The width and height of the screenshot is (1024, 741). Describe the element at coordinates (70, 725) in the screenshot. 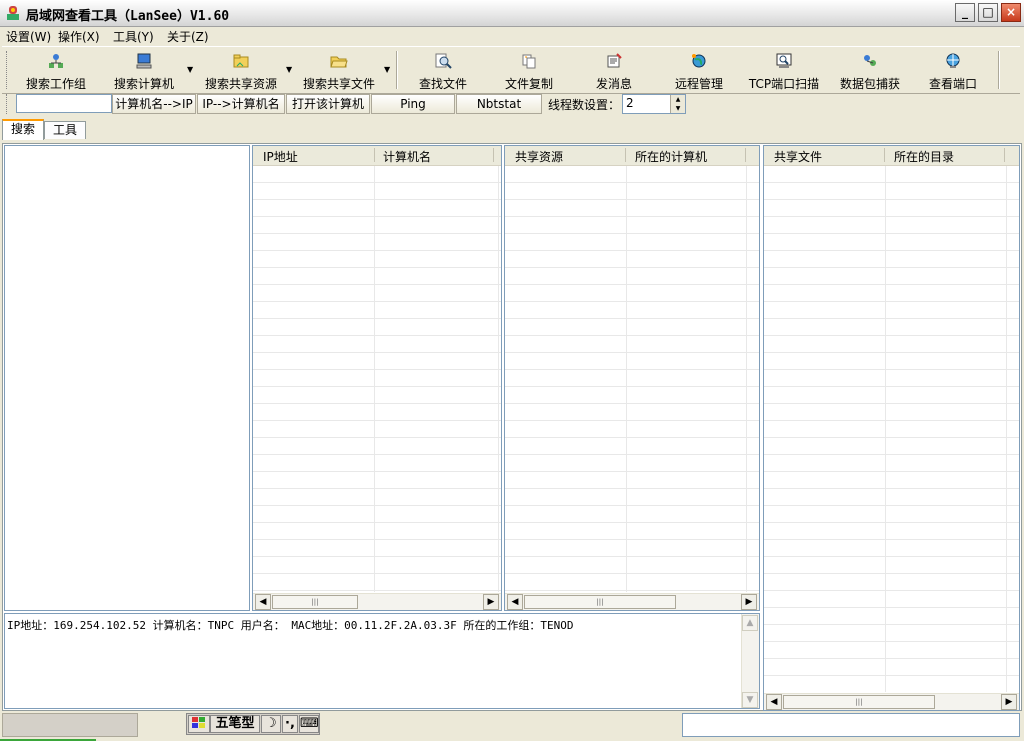

I see `status-panel` at that location.